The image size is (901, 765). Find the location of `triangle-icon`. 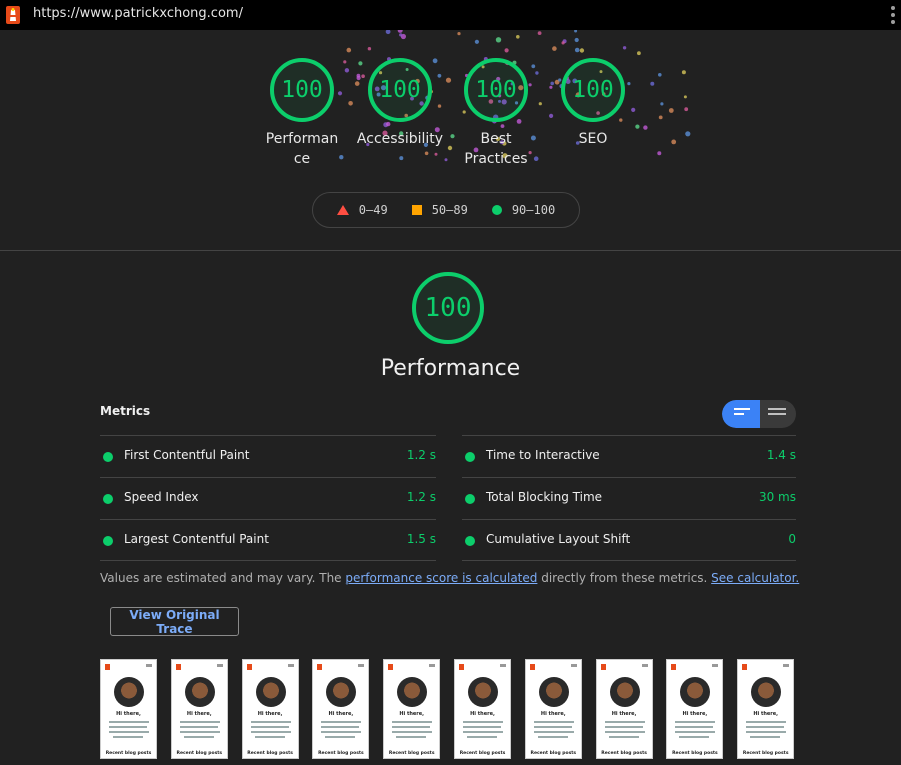

triangle-icon is located at coordinates (342, 210).